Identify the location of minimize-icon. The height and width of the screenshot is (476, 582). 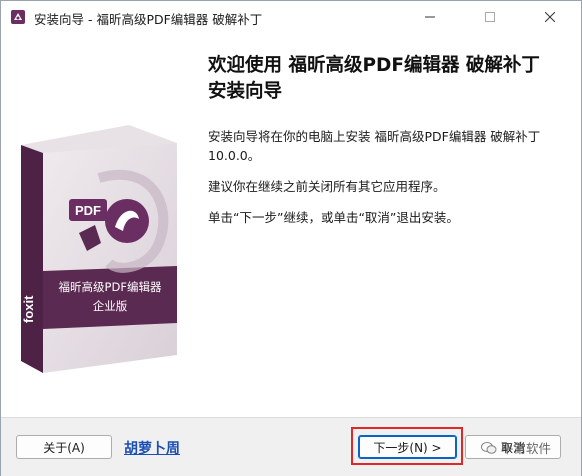
(430, 17).